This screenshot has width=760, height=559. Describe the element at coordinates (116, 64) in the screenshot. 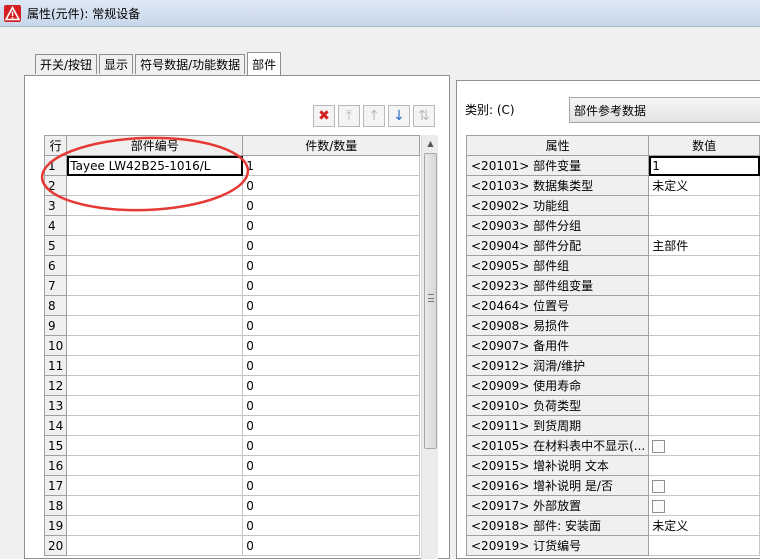

I see `tab-display: 显示` at that location.